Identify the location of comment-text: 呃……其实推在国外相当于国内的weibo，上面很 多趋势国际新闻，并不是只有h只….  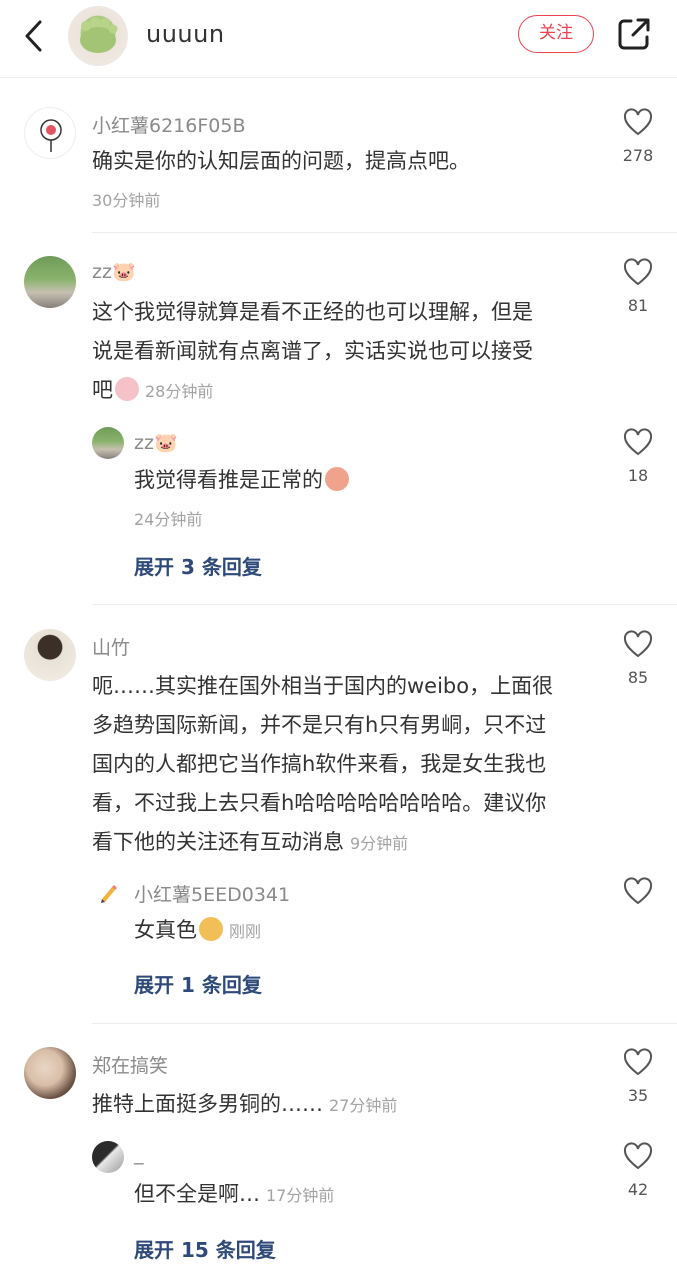
(322, 765).